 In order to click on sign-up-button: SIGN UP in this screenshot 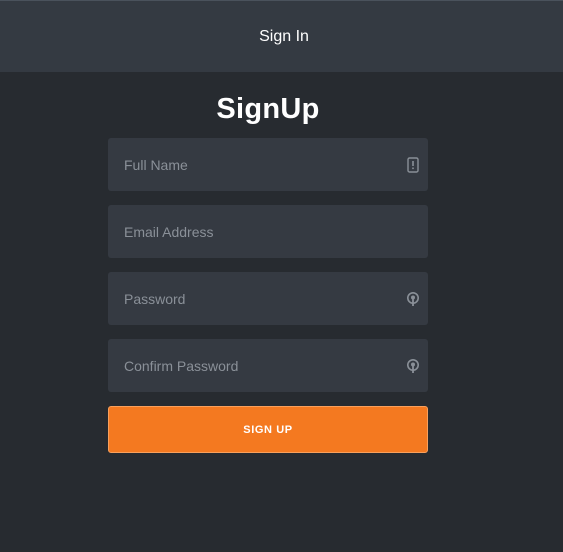, I will do `click(268, 429)`.